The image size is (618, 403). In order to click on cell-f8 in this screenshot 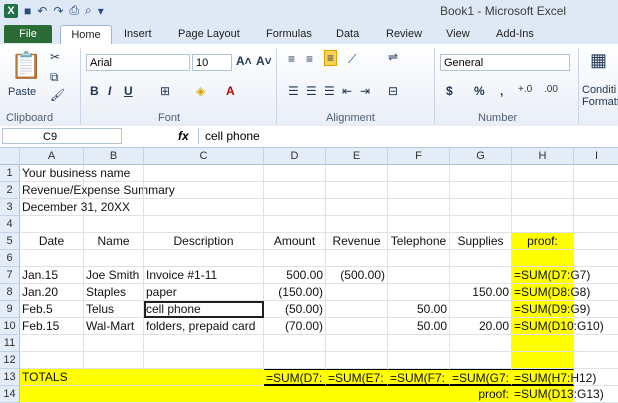, I will do `click(419, 292)`.